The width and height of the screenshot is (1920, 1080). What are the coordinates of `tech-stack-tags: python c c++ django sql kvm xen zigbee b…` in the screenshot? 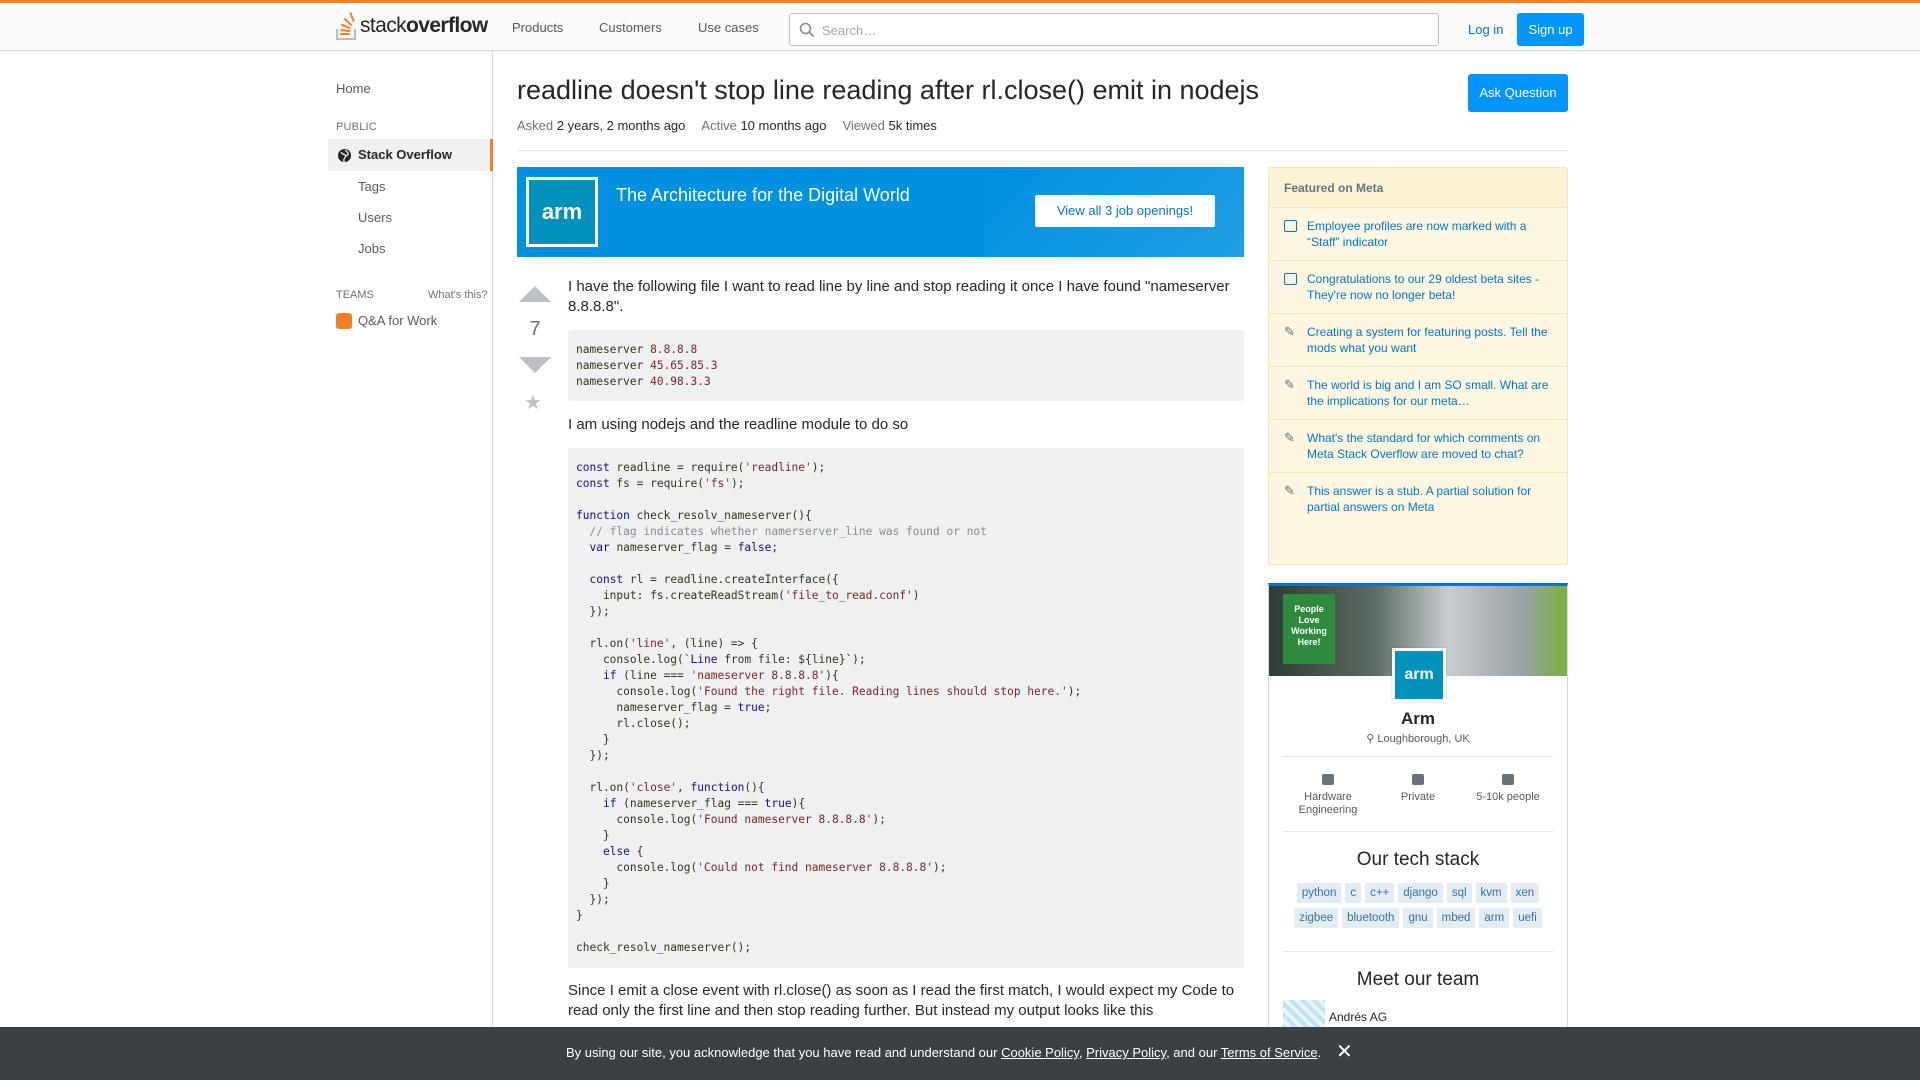 It's located at (1418, 905).